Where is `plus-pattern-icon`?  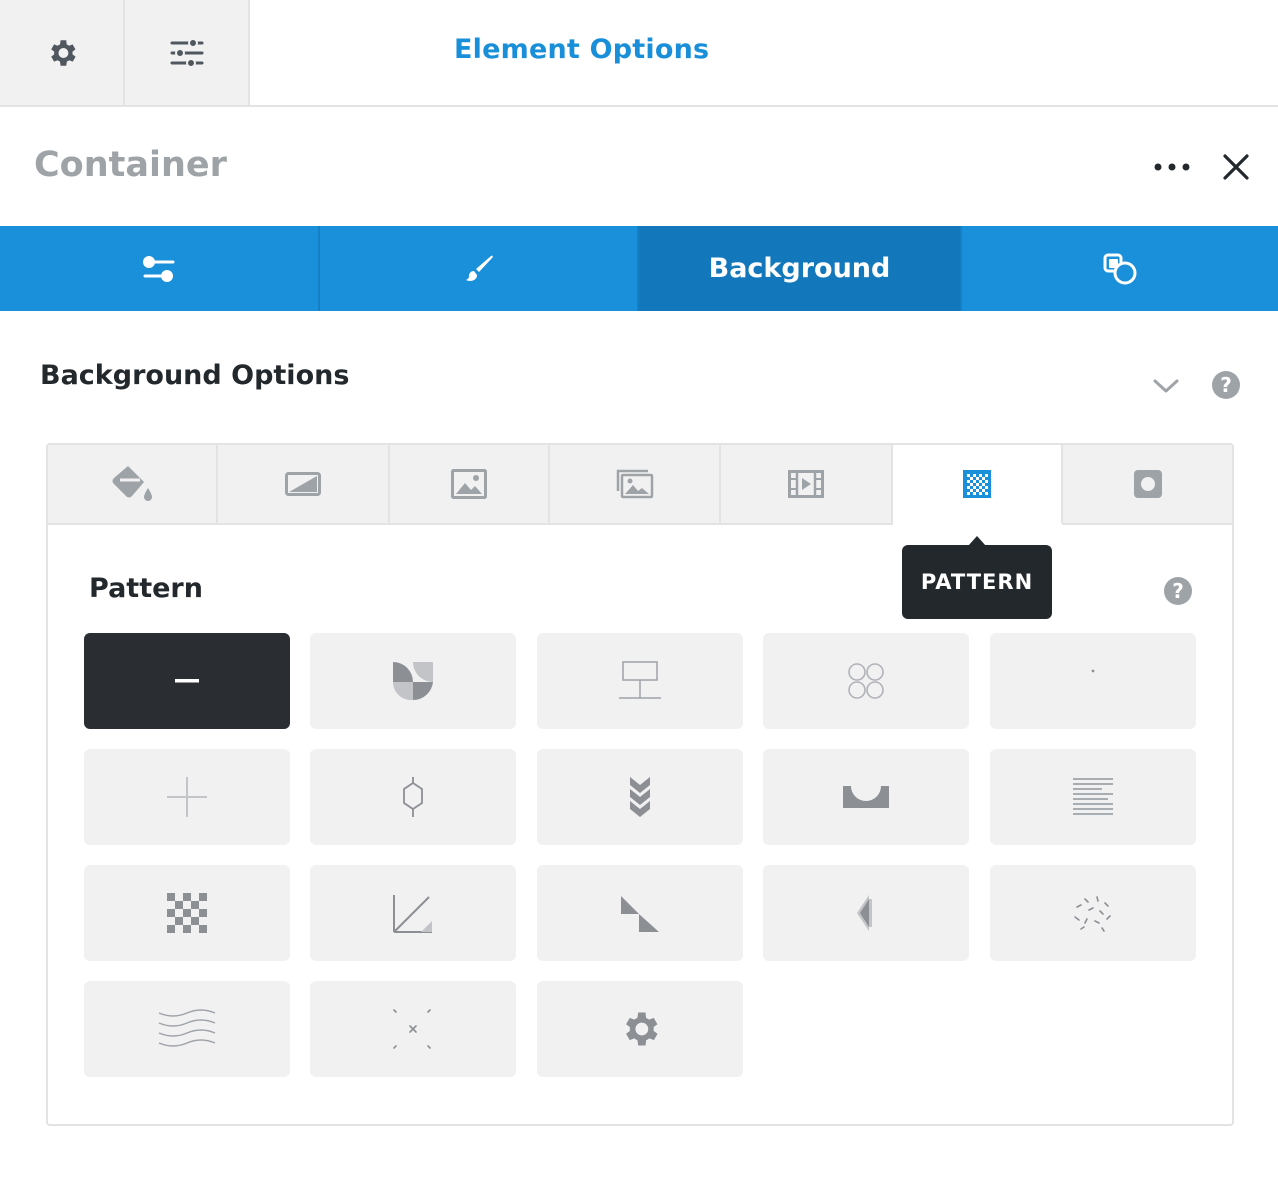 plus-pattern-icon is located at coordinates (187, 797).